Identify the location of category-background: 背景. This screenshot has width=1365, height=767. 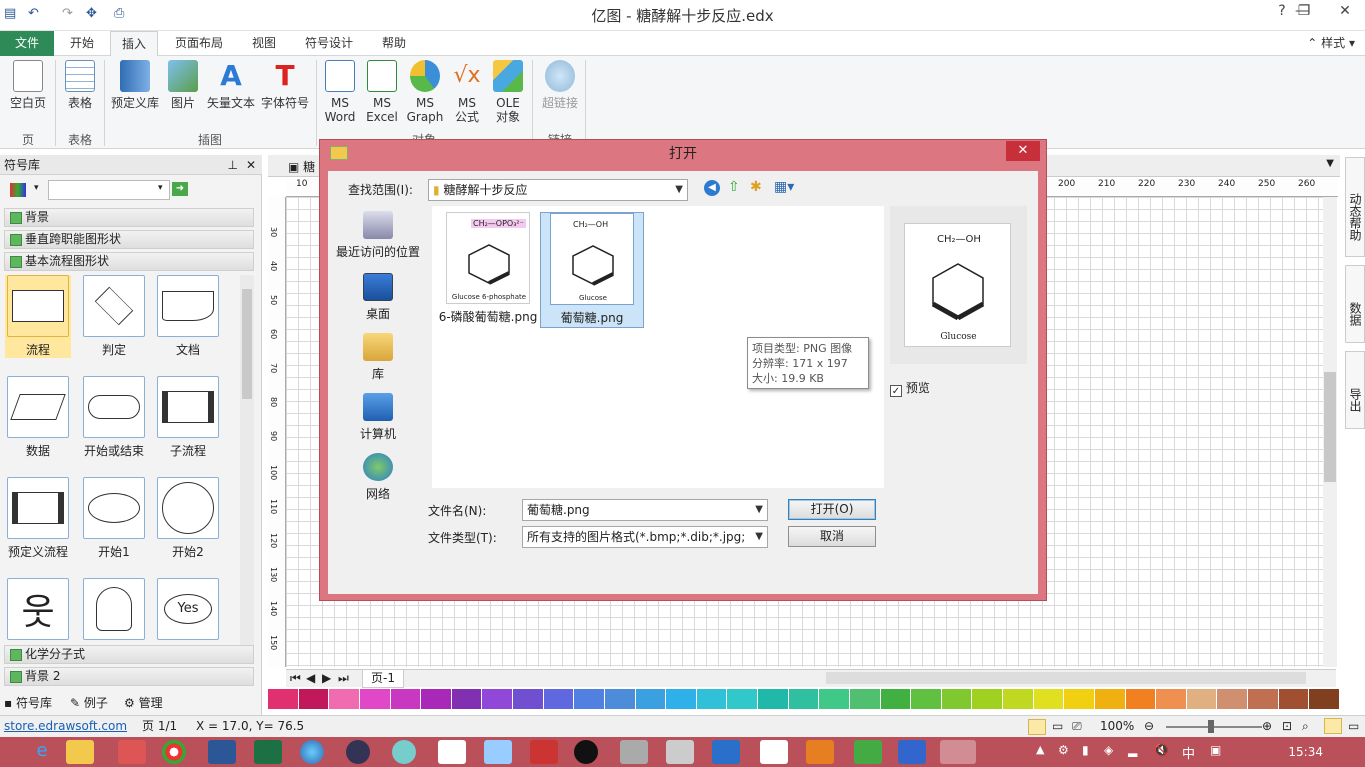
(129, 217).